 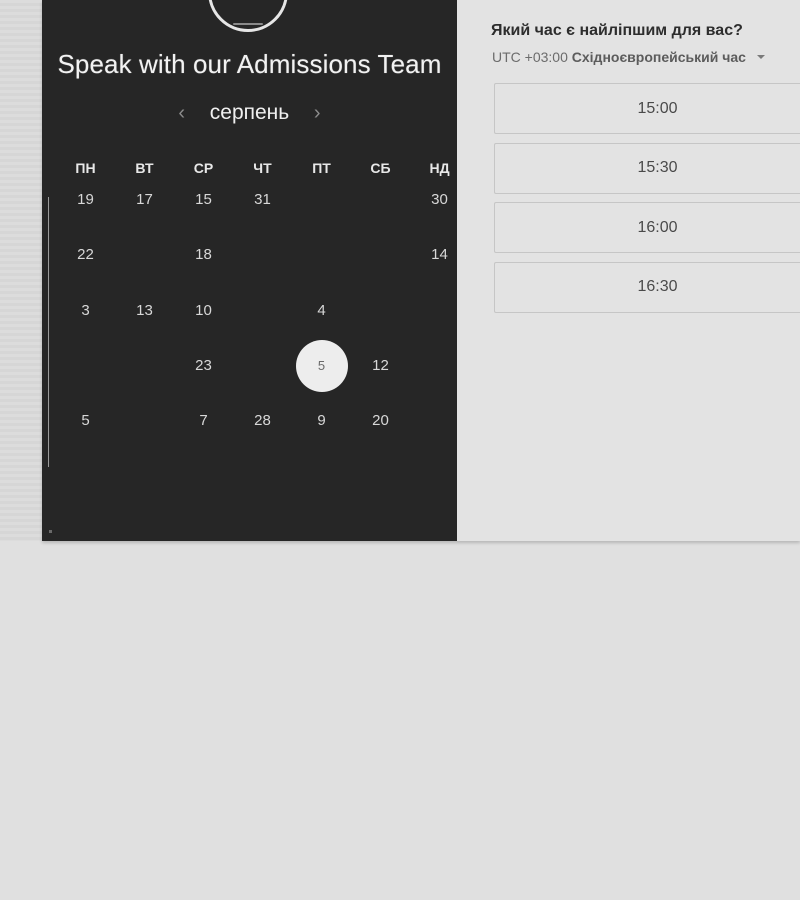 I want to click on calendar-day: 7, so click(x=203, y=420).